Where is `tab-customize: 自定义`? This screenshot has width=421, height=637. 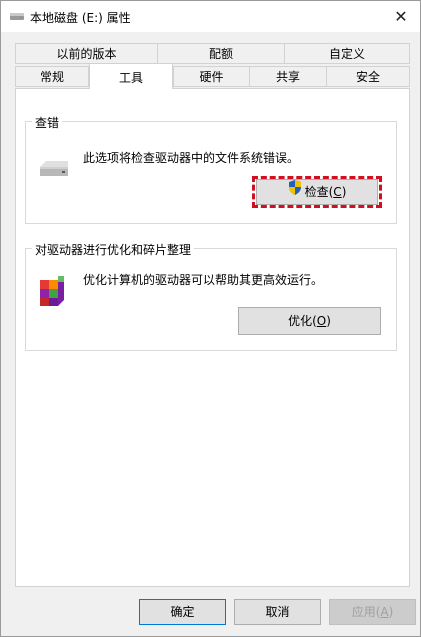 tab-customize: 自定义 is located at coordinates (347, 53).